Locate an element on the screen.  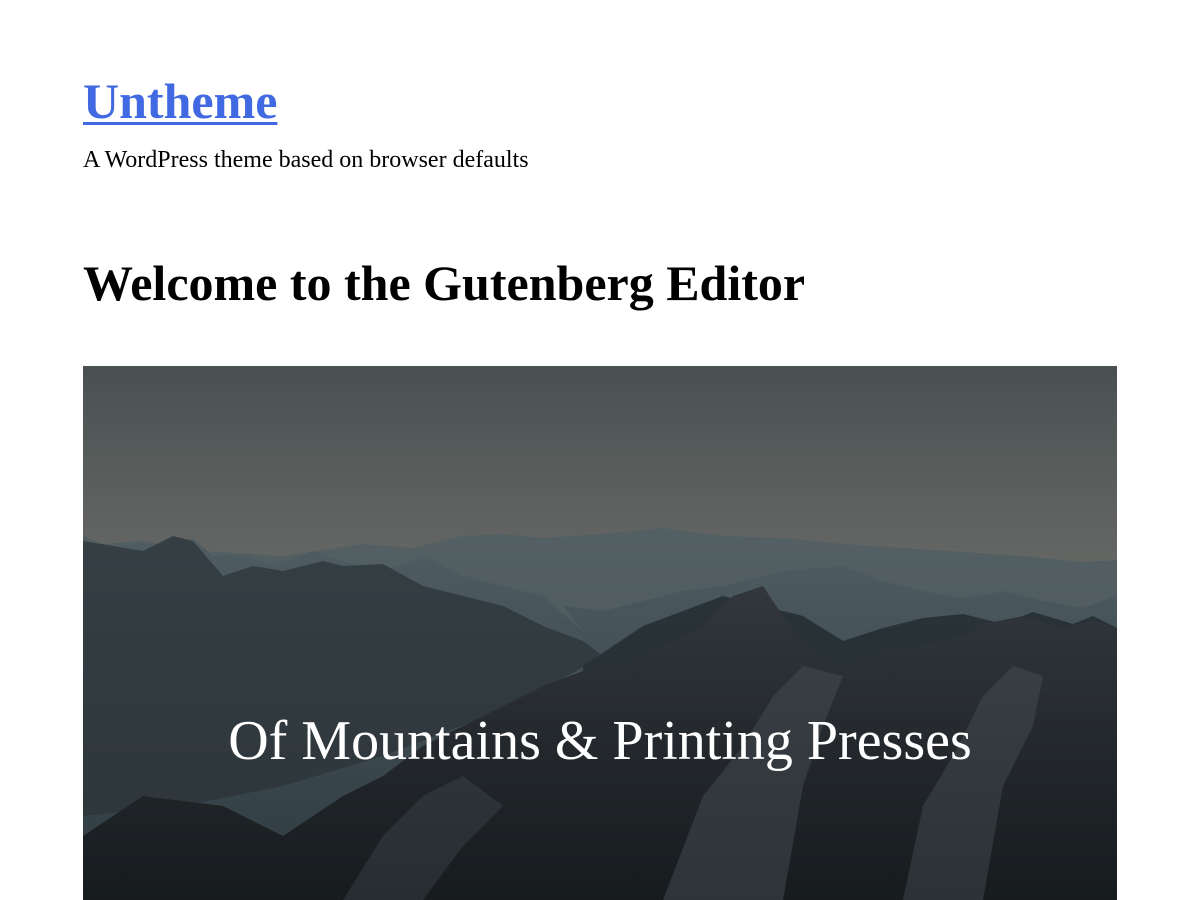
site-title-link: Untheme is located at coordinates (180, 101).